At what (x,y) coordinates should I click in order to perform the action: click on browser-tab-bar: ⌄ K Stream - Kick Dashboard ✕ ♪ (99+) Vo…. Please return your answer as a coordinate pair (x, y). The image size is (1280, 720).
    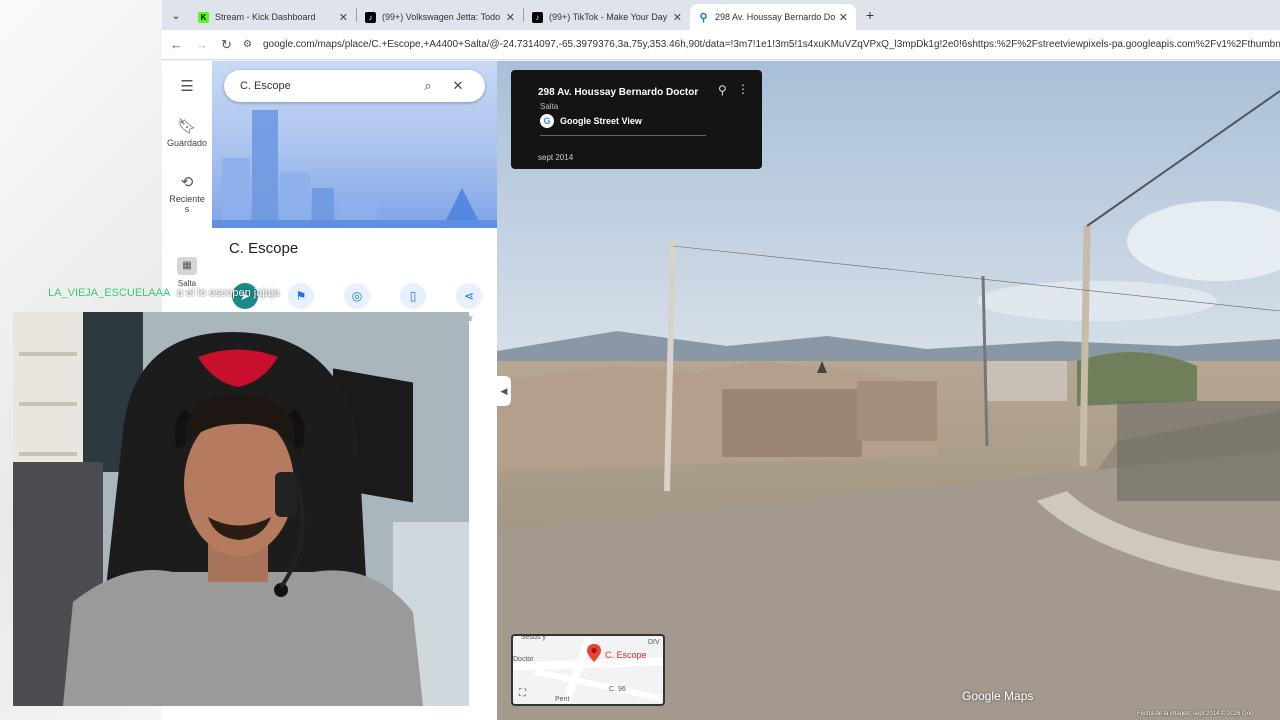
    Looking at the image, I should click on (721, 15).